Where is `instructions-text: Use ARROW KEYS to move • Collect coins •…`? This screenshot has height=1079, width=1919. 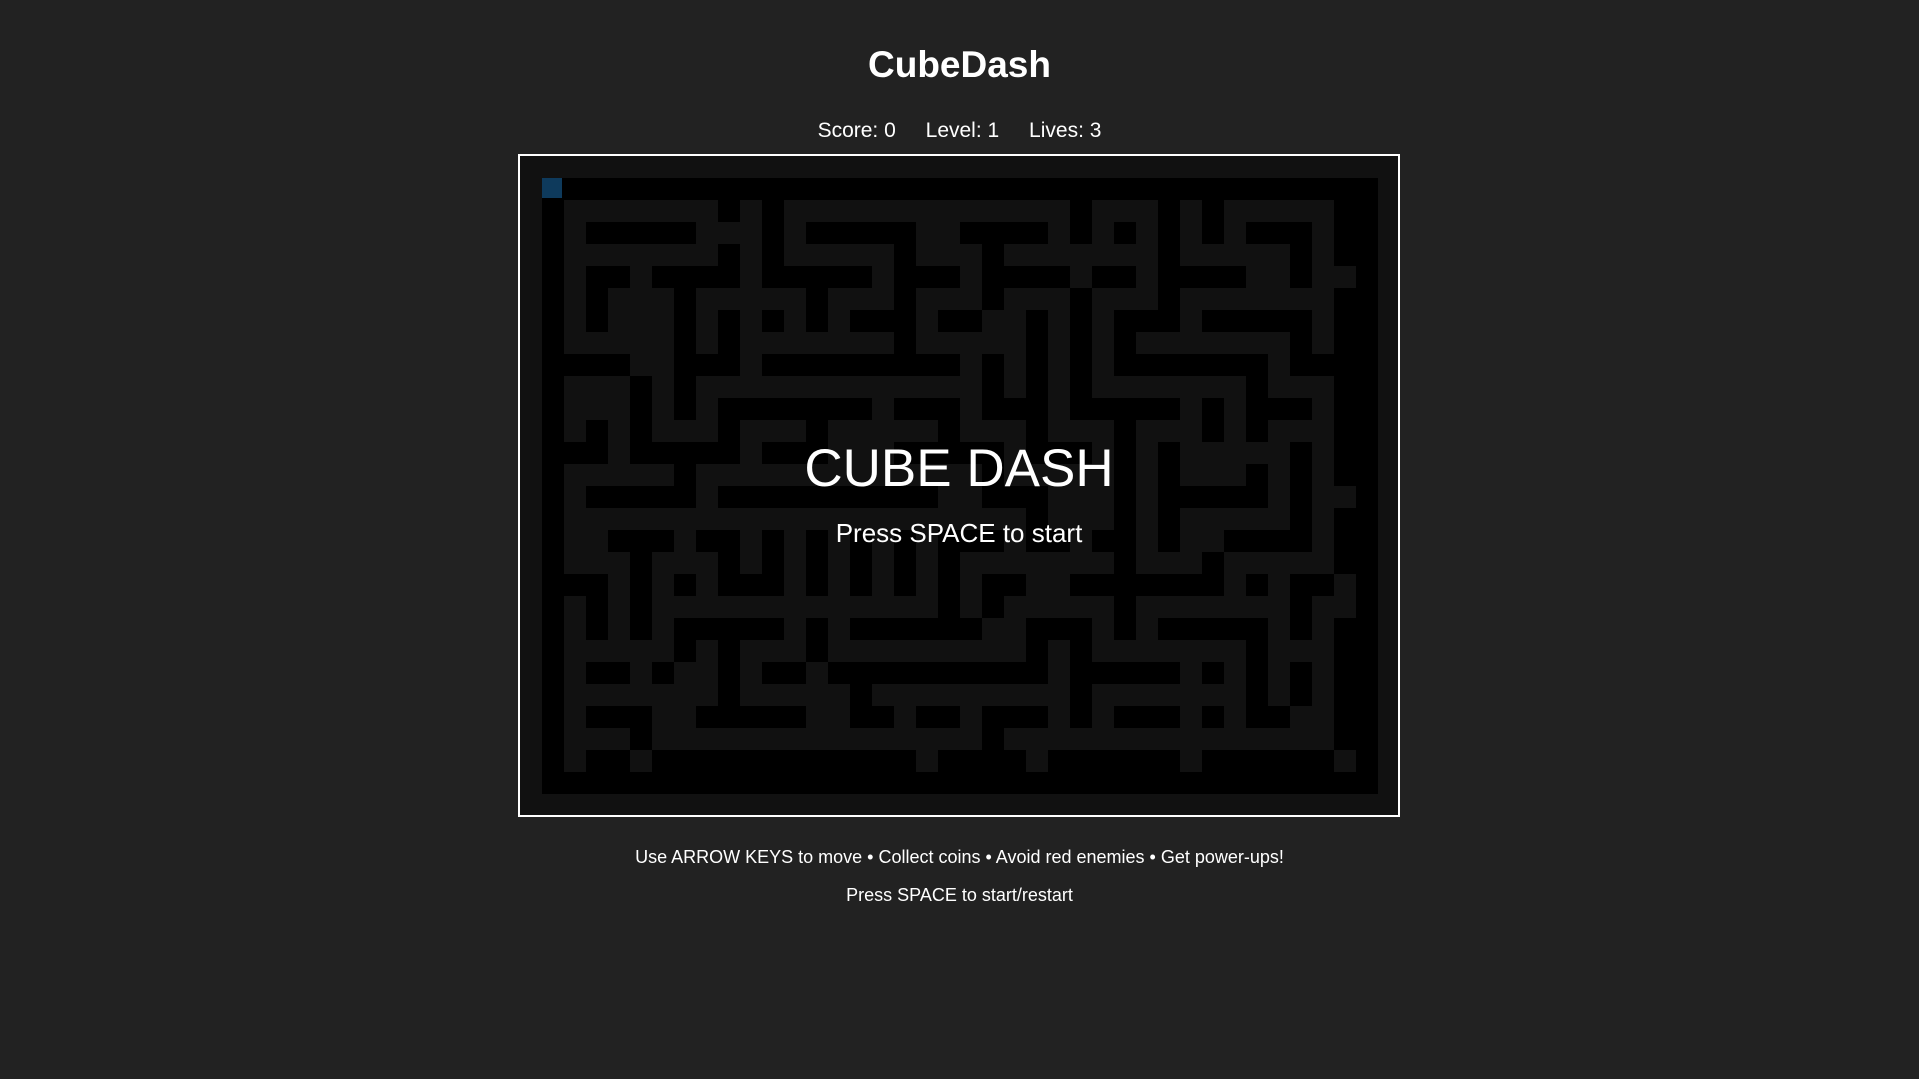
instructions-text: Use ARROW KEYS to move • Collect coins •… is located at coordinates (959, 857).